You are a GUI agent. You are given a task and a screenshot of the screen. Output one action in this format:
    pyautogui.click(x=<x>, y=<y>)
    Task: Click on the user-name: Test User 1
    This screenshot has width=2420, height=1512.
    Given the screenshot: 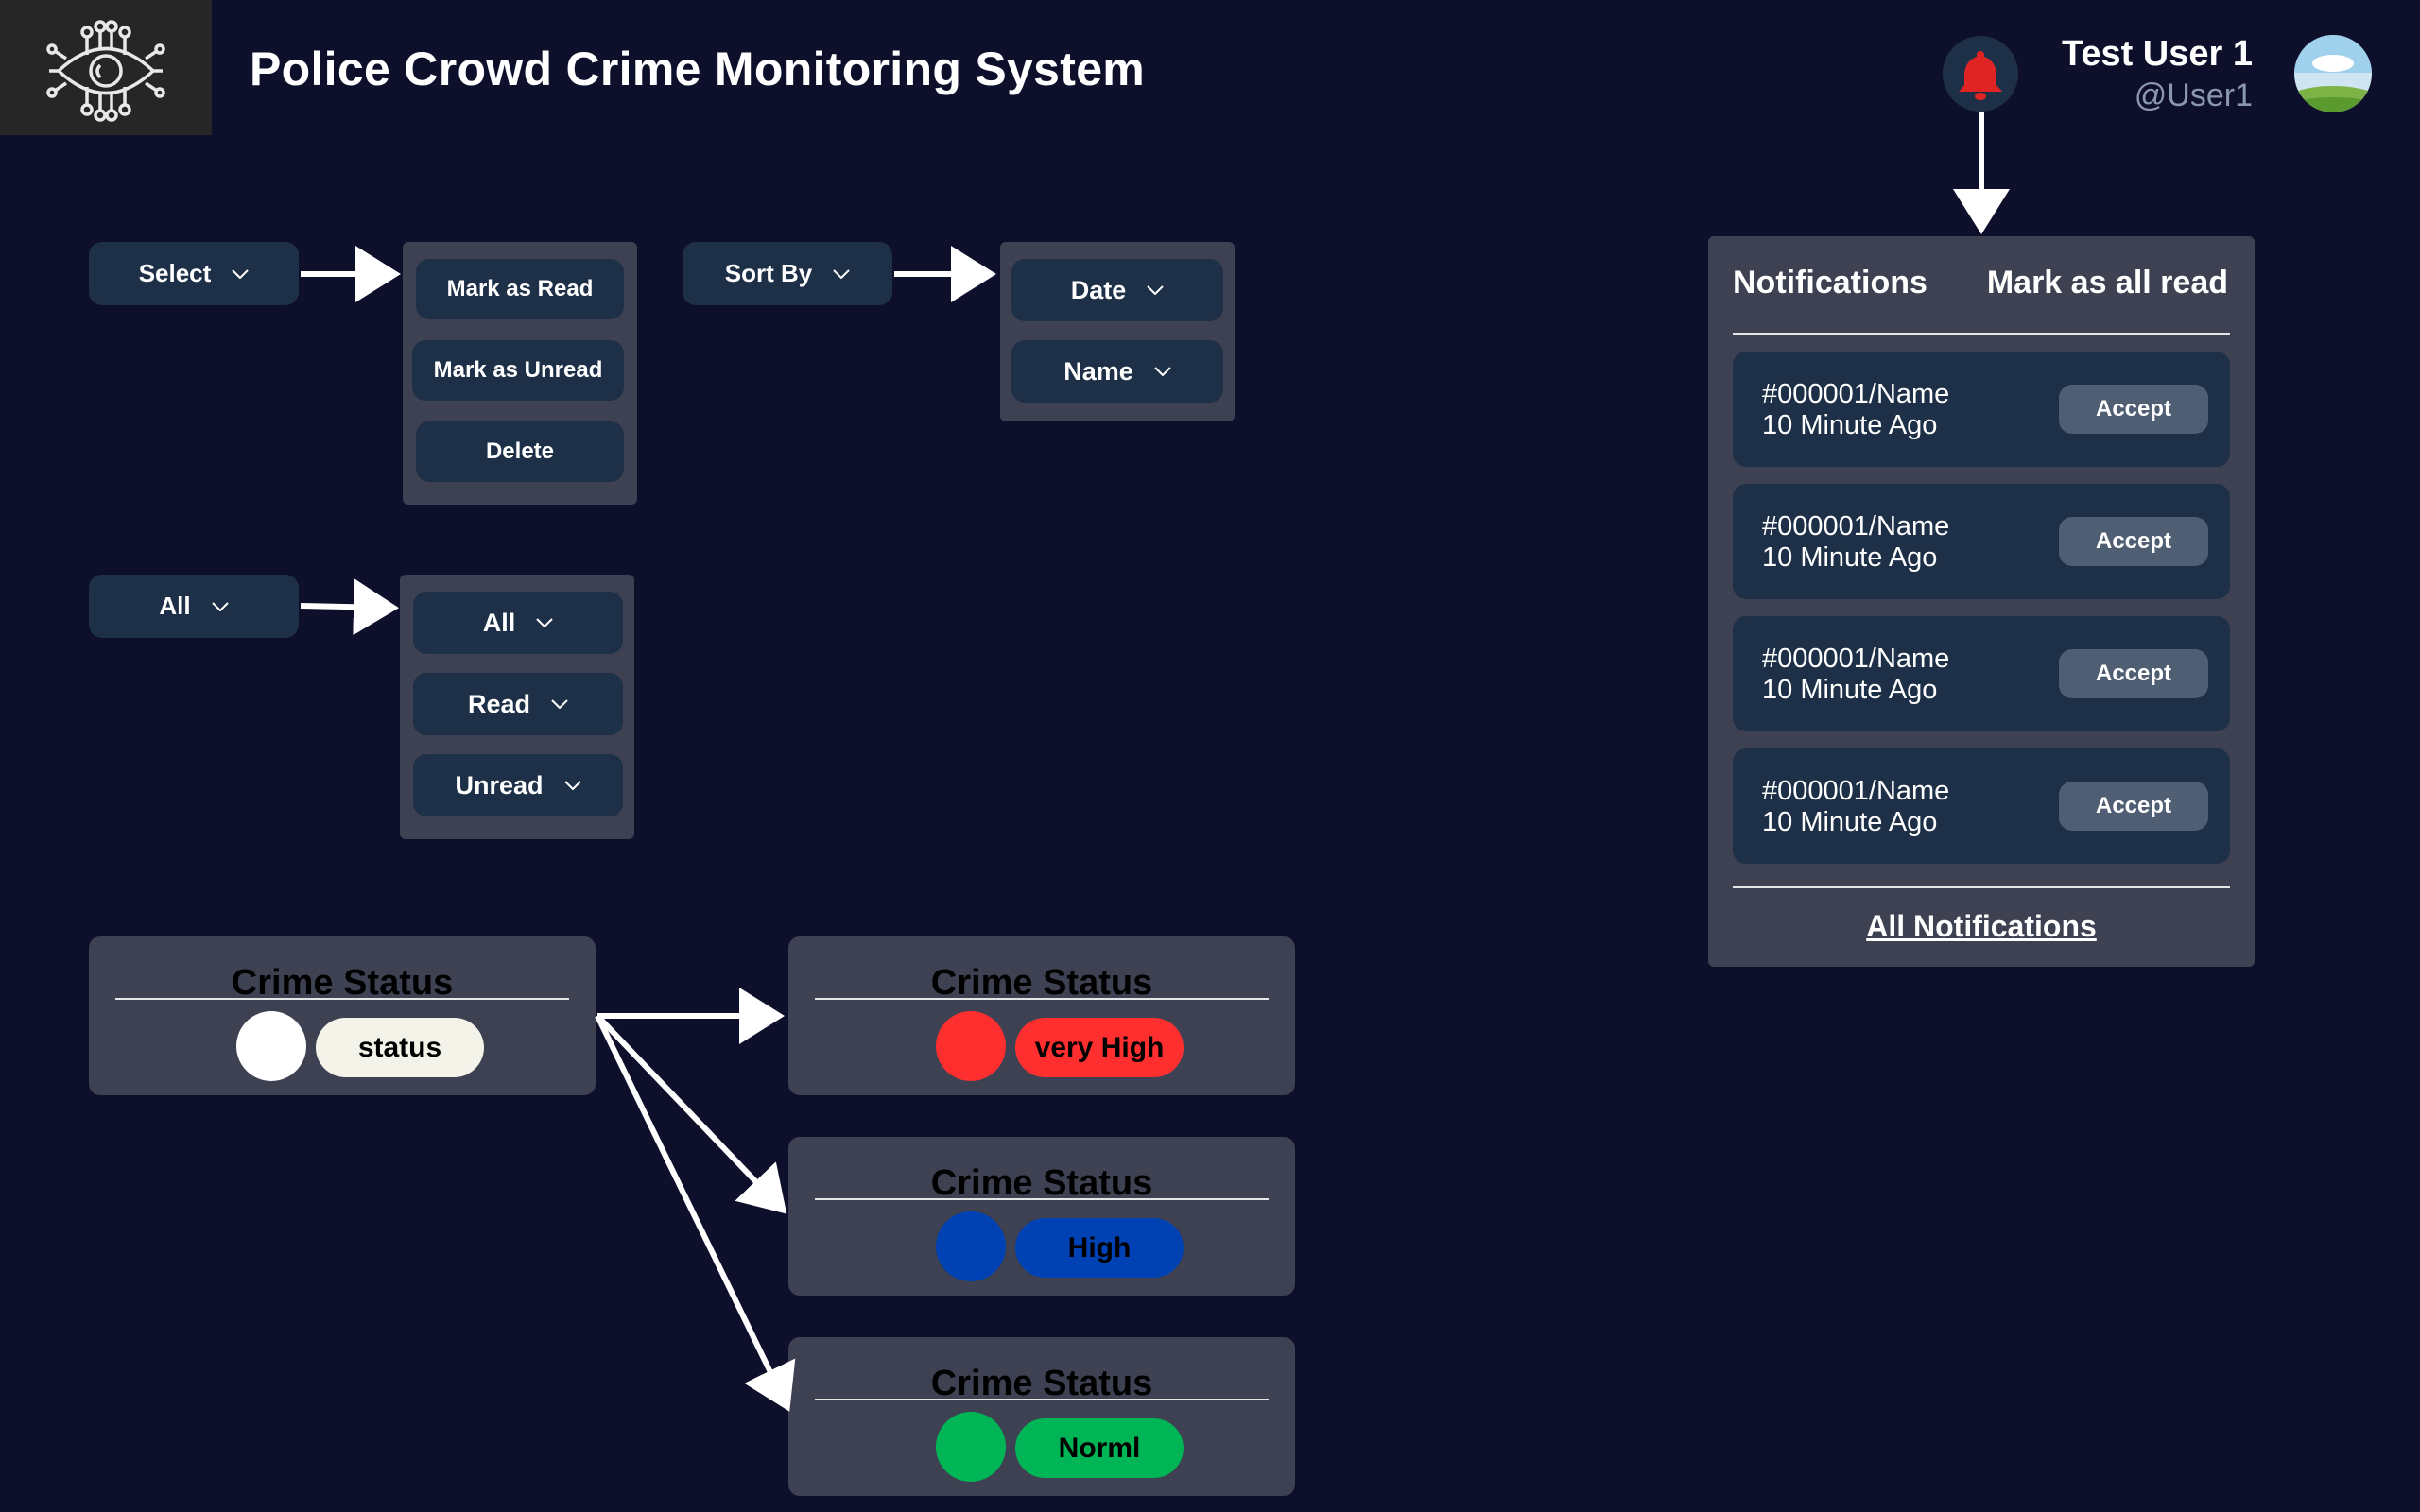 What is the action you would take?
    pyautogui.click(x=2157, y=54)
    